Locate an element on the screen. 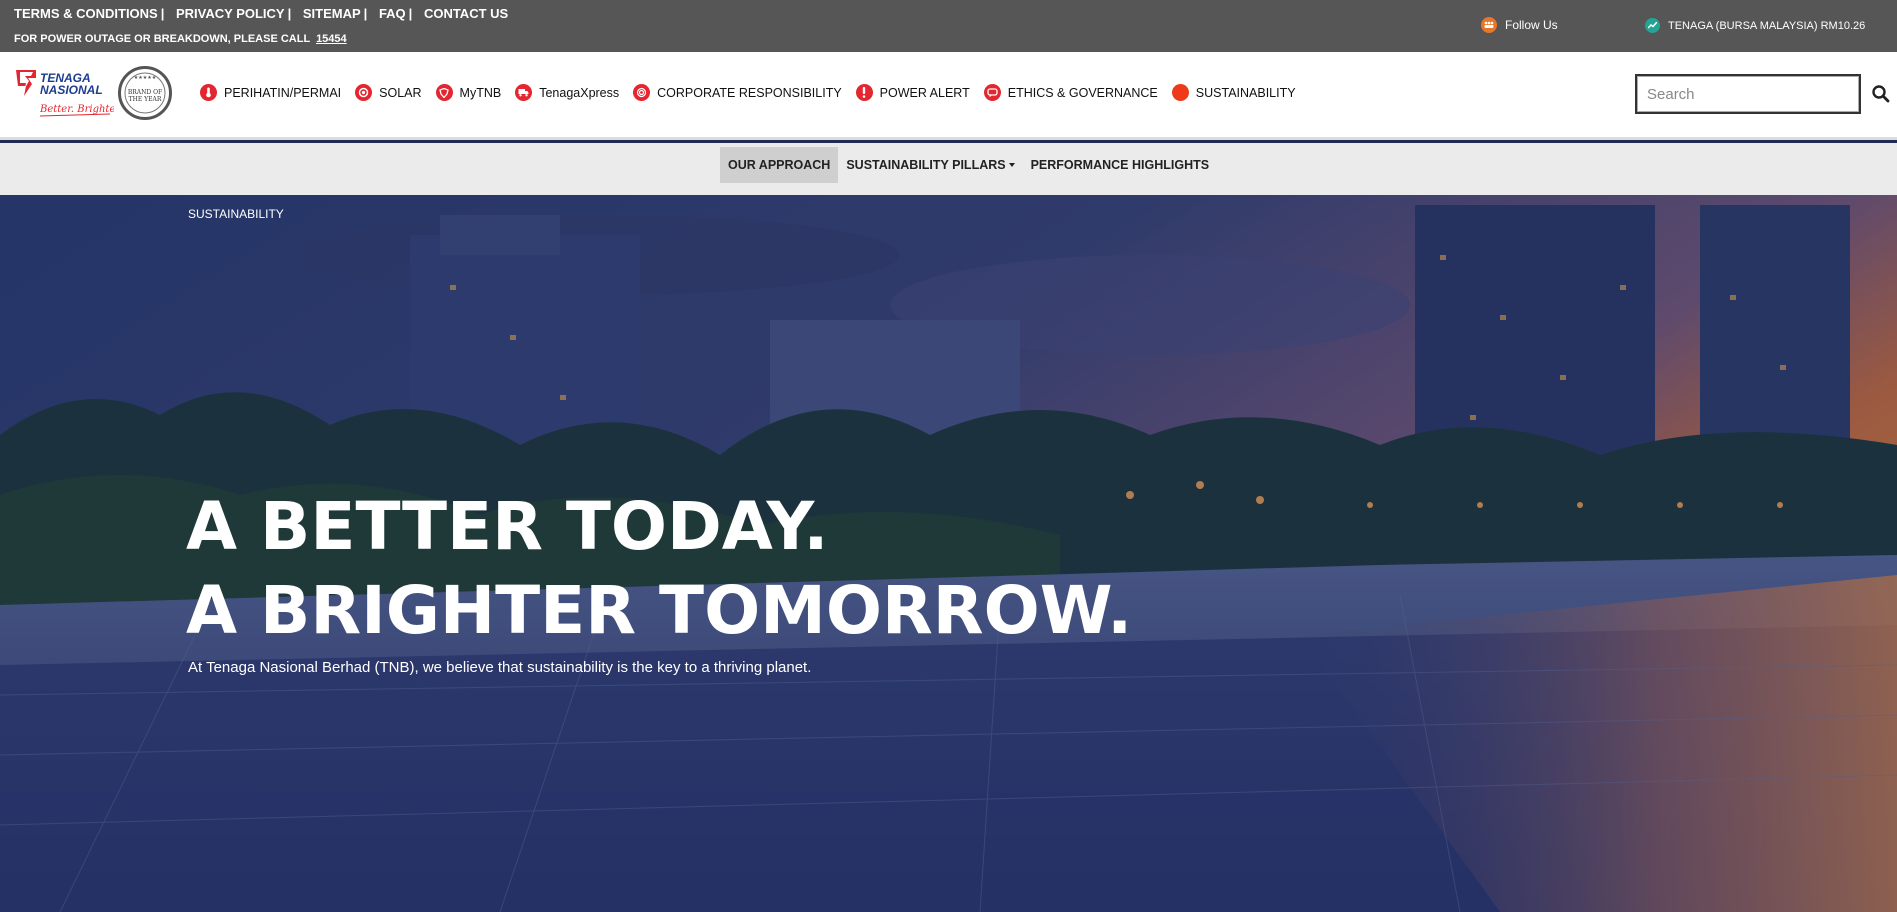  hero-headline-line1: A BETTER TODAY. is located at coordinates (507, 526).